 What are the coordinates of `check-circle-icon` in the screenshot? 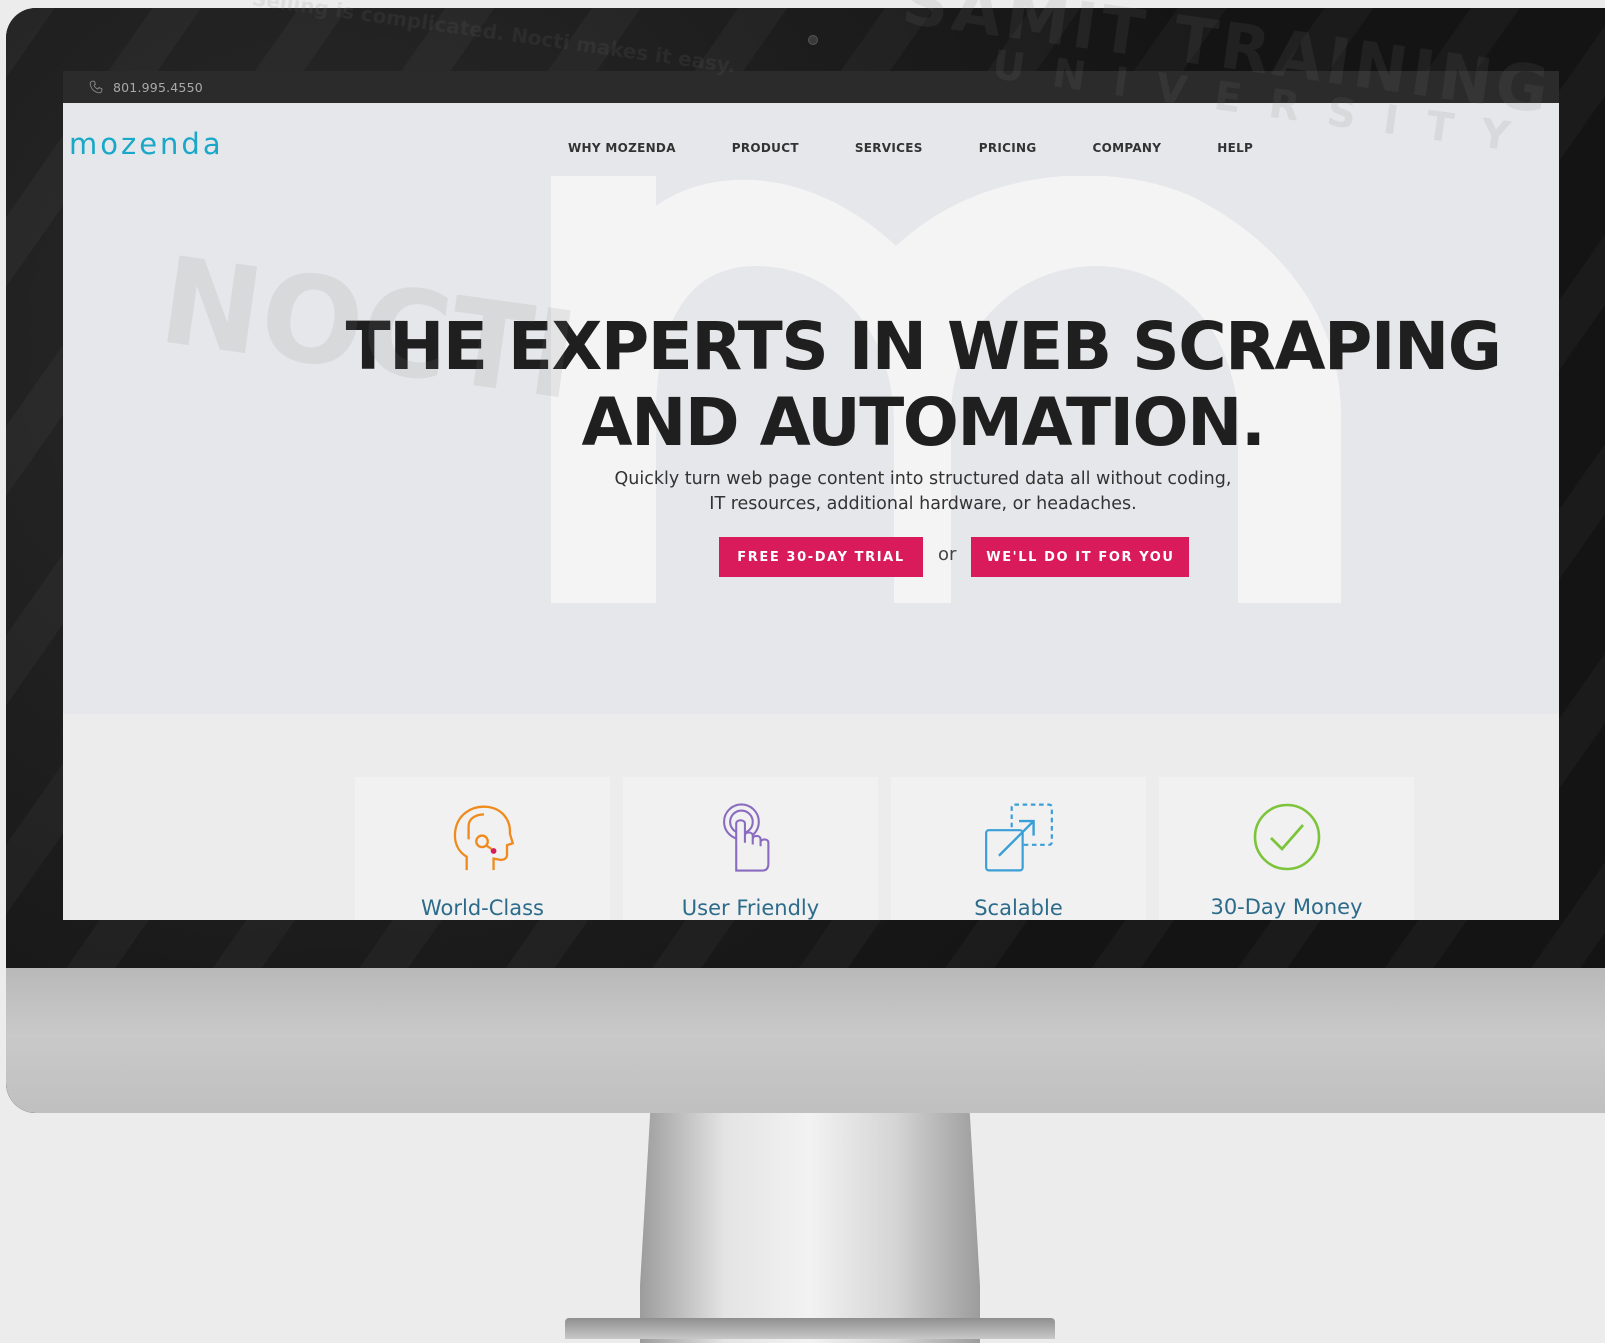 It's located at (1286, 837).